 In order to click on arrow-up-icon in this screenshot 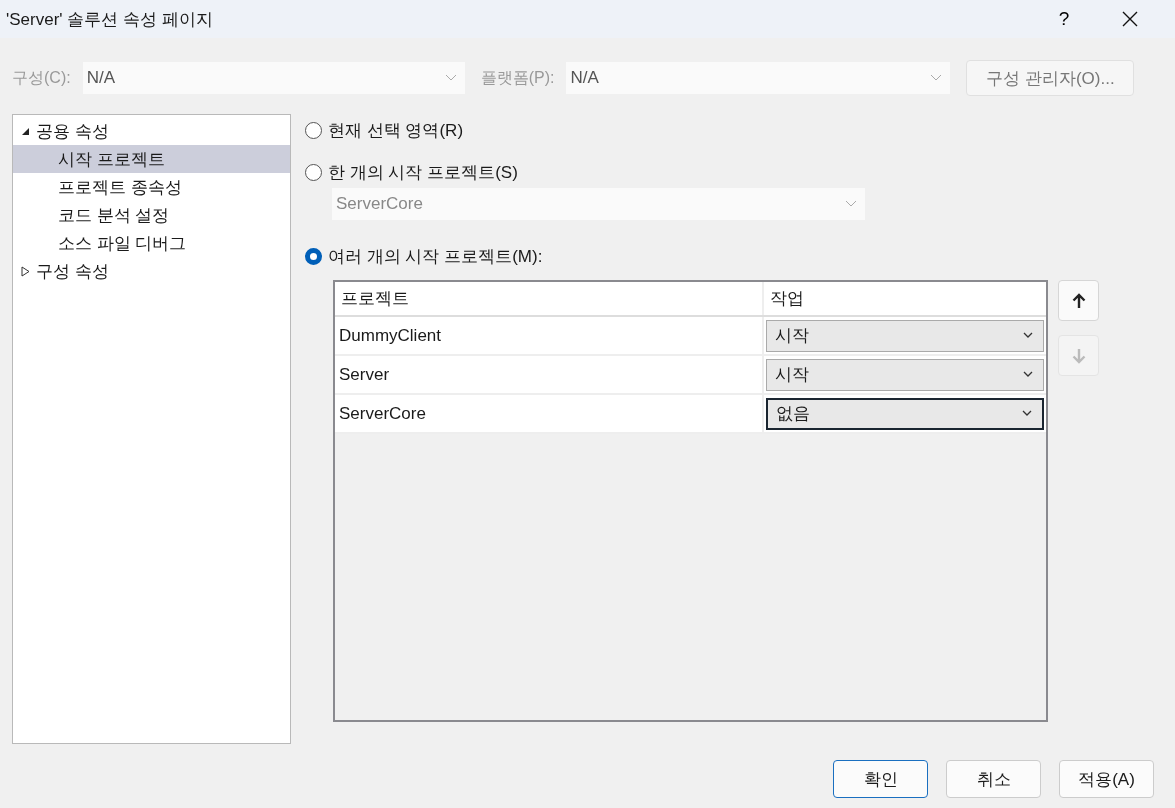, I will do `click(1078, 300)`.